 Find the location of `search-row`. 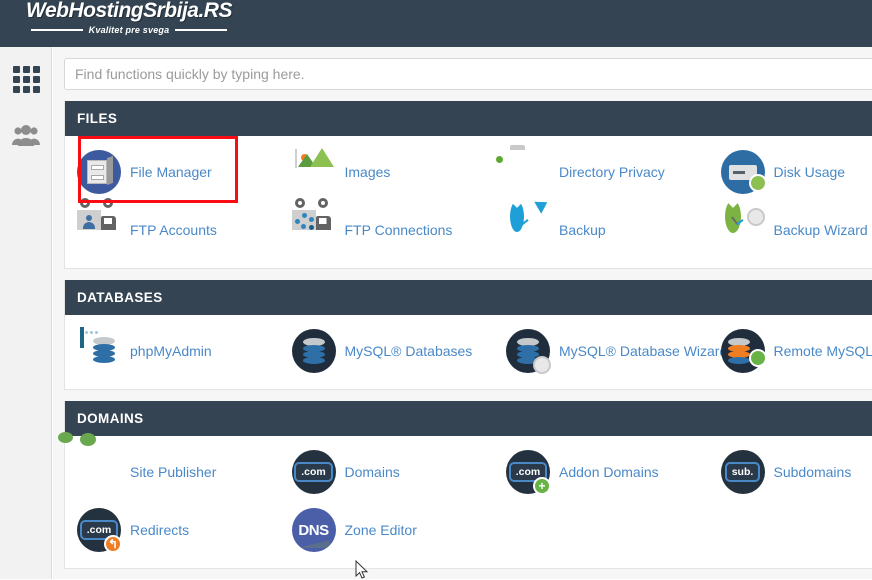

search-row is located at coordinates (462, 68).